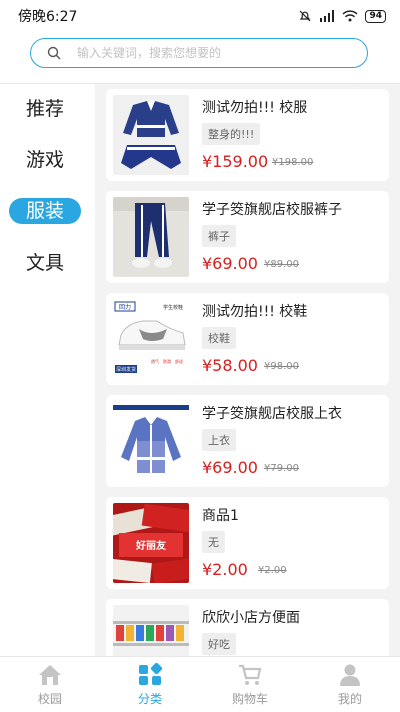 The width and height of the screenshot is (400, 712). I want to click on search-icon, so click(54, 53).